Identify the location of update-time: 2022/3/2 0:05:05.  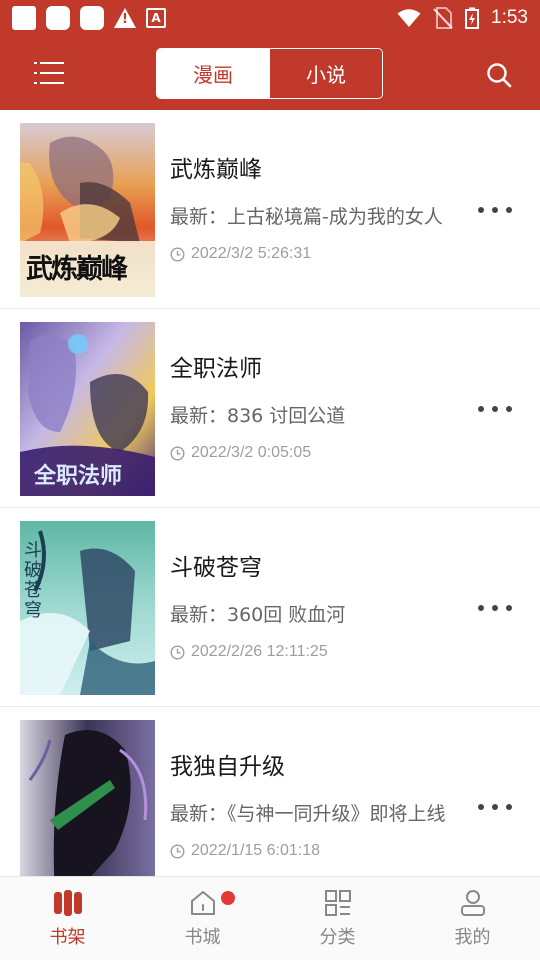
(240, 453).